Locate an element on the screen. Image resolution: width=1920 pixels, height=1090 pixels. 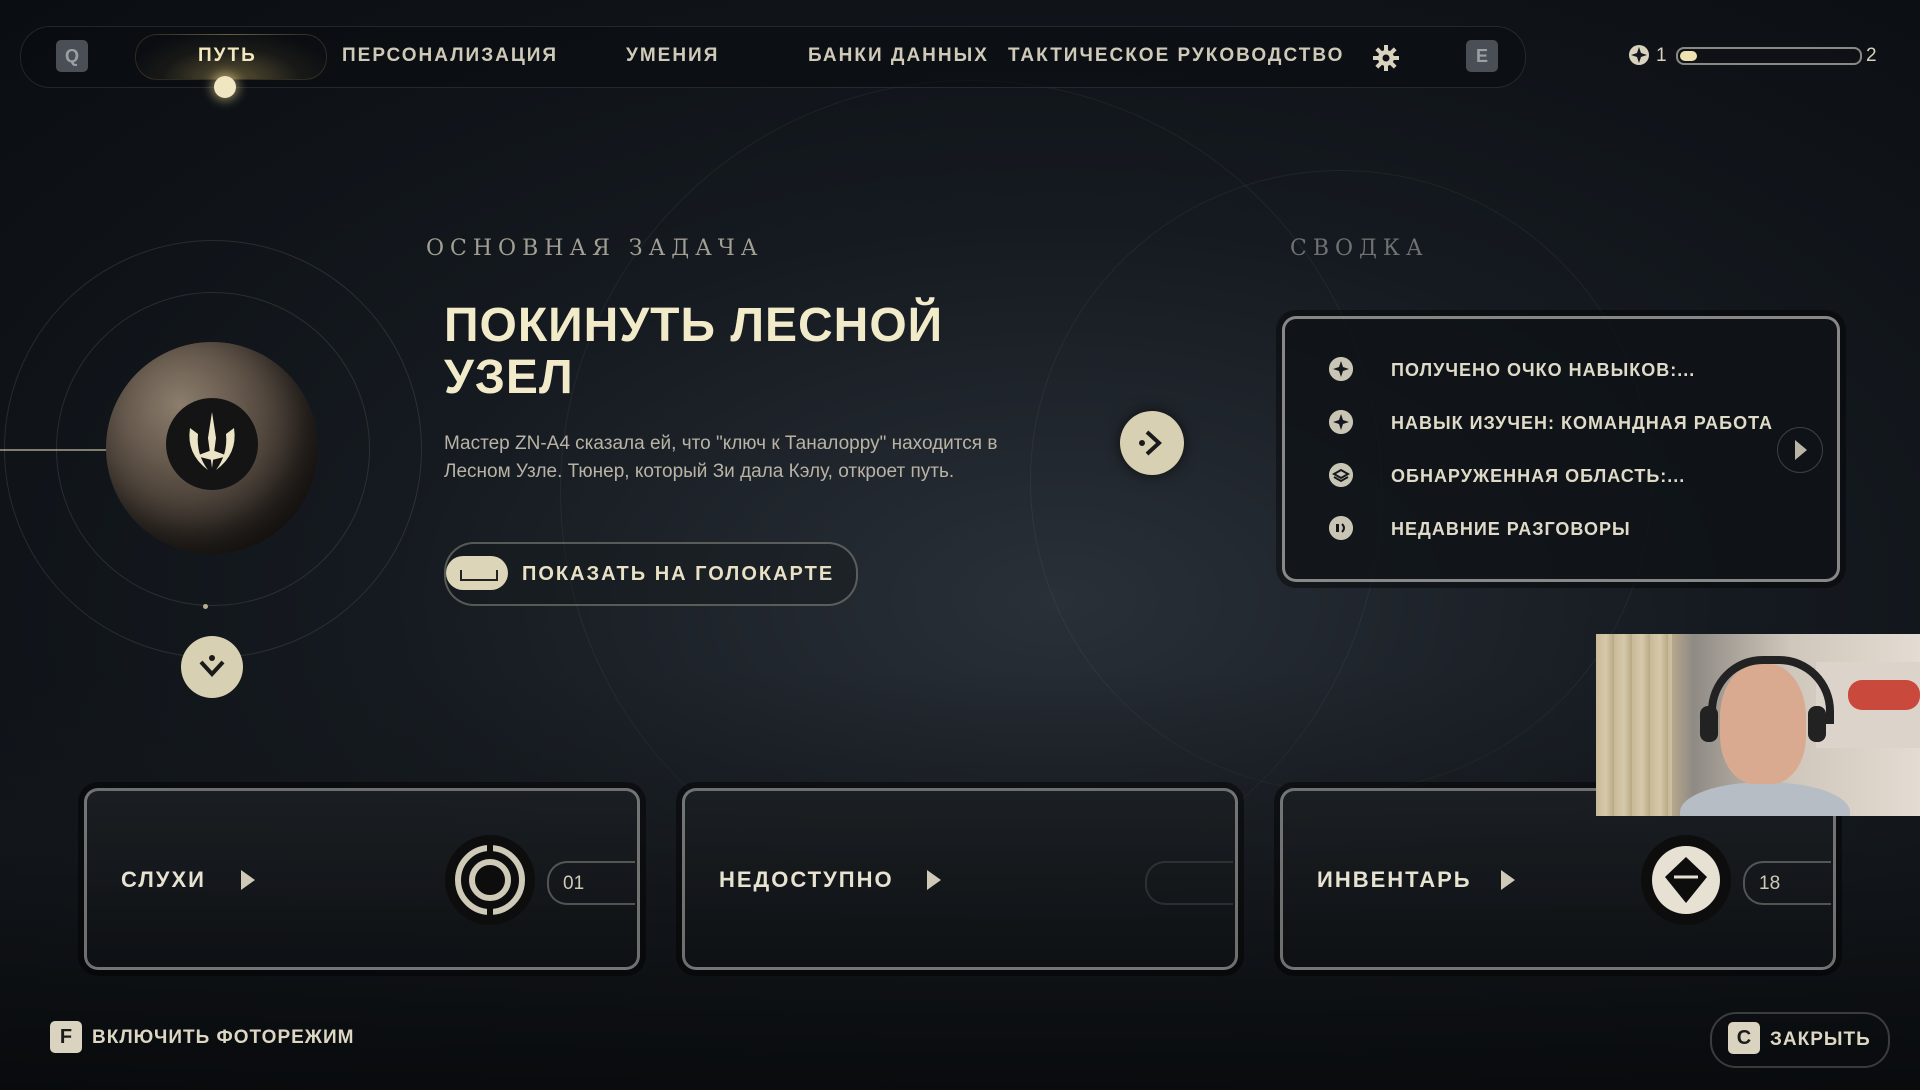
unavailable-card: НЕДОСТУПНО is located at coordinates (960, 879).